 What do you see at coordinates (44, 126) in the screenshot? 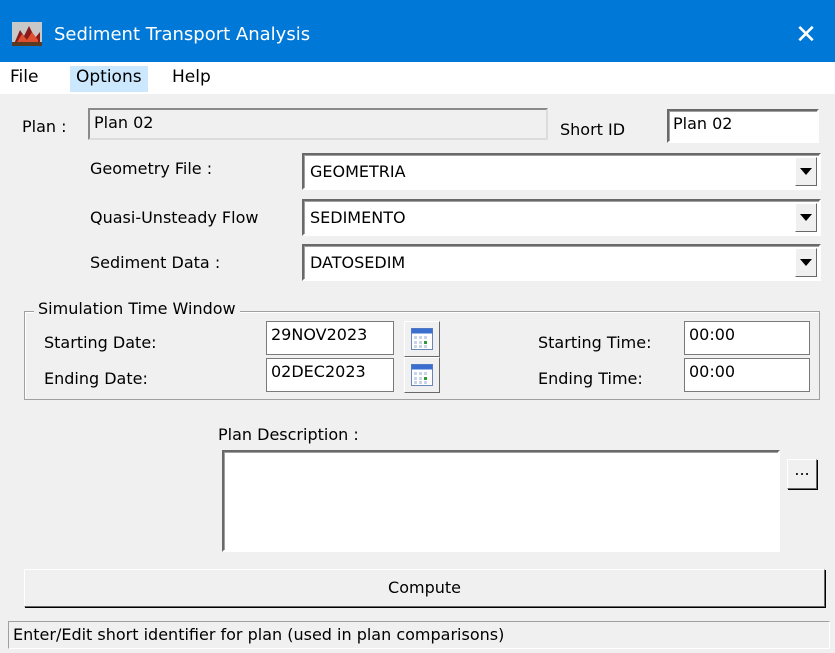
I see `plan-label: Plan :` at bounding box center [44, 126].